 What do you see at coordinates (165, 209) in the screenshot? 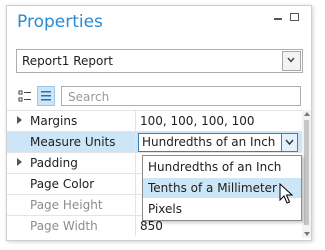
I see `option-label: Pixels` at bounding box center [165, 209].